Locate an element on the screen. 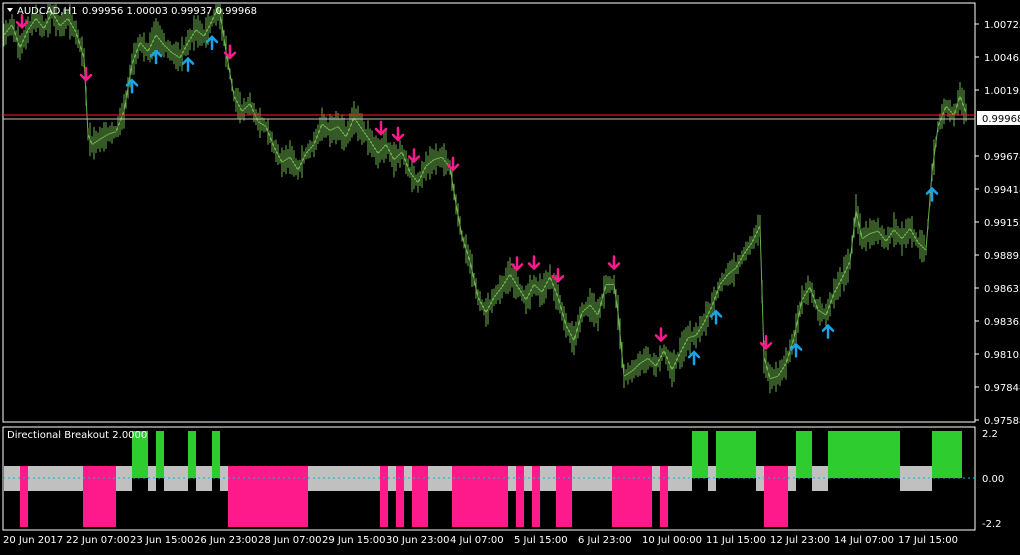 This screenshot has height=555, width=1020. price-tick: 0.99153 is located at coordinates (1002, 223).